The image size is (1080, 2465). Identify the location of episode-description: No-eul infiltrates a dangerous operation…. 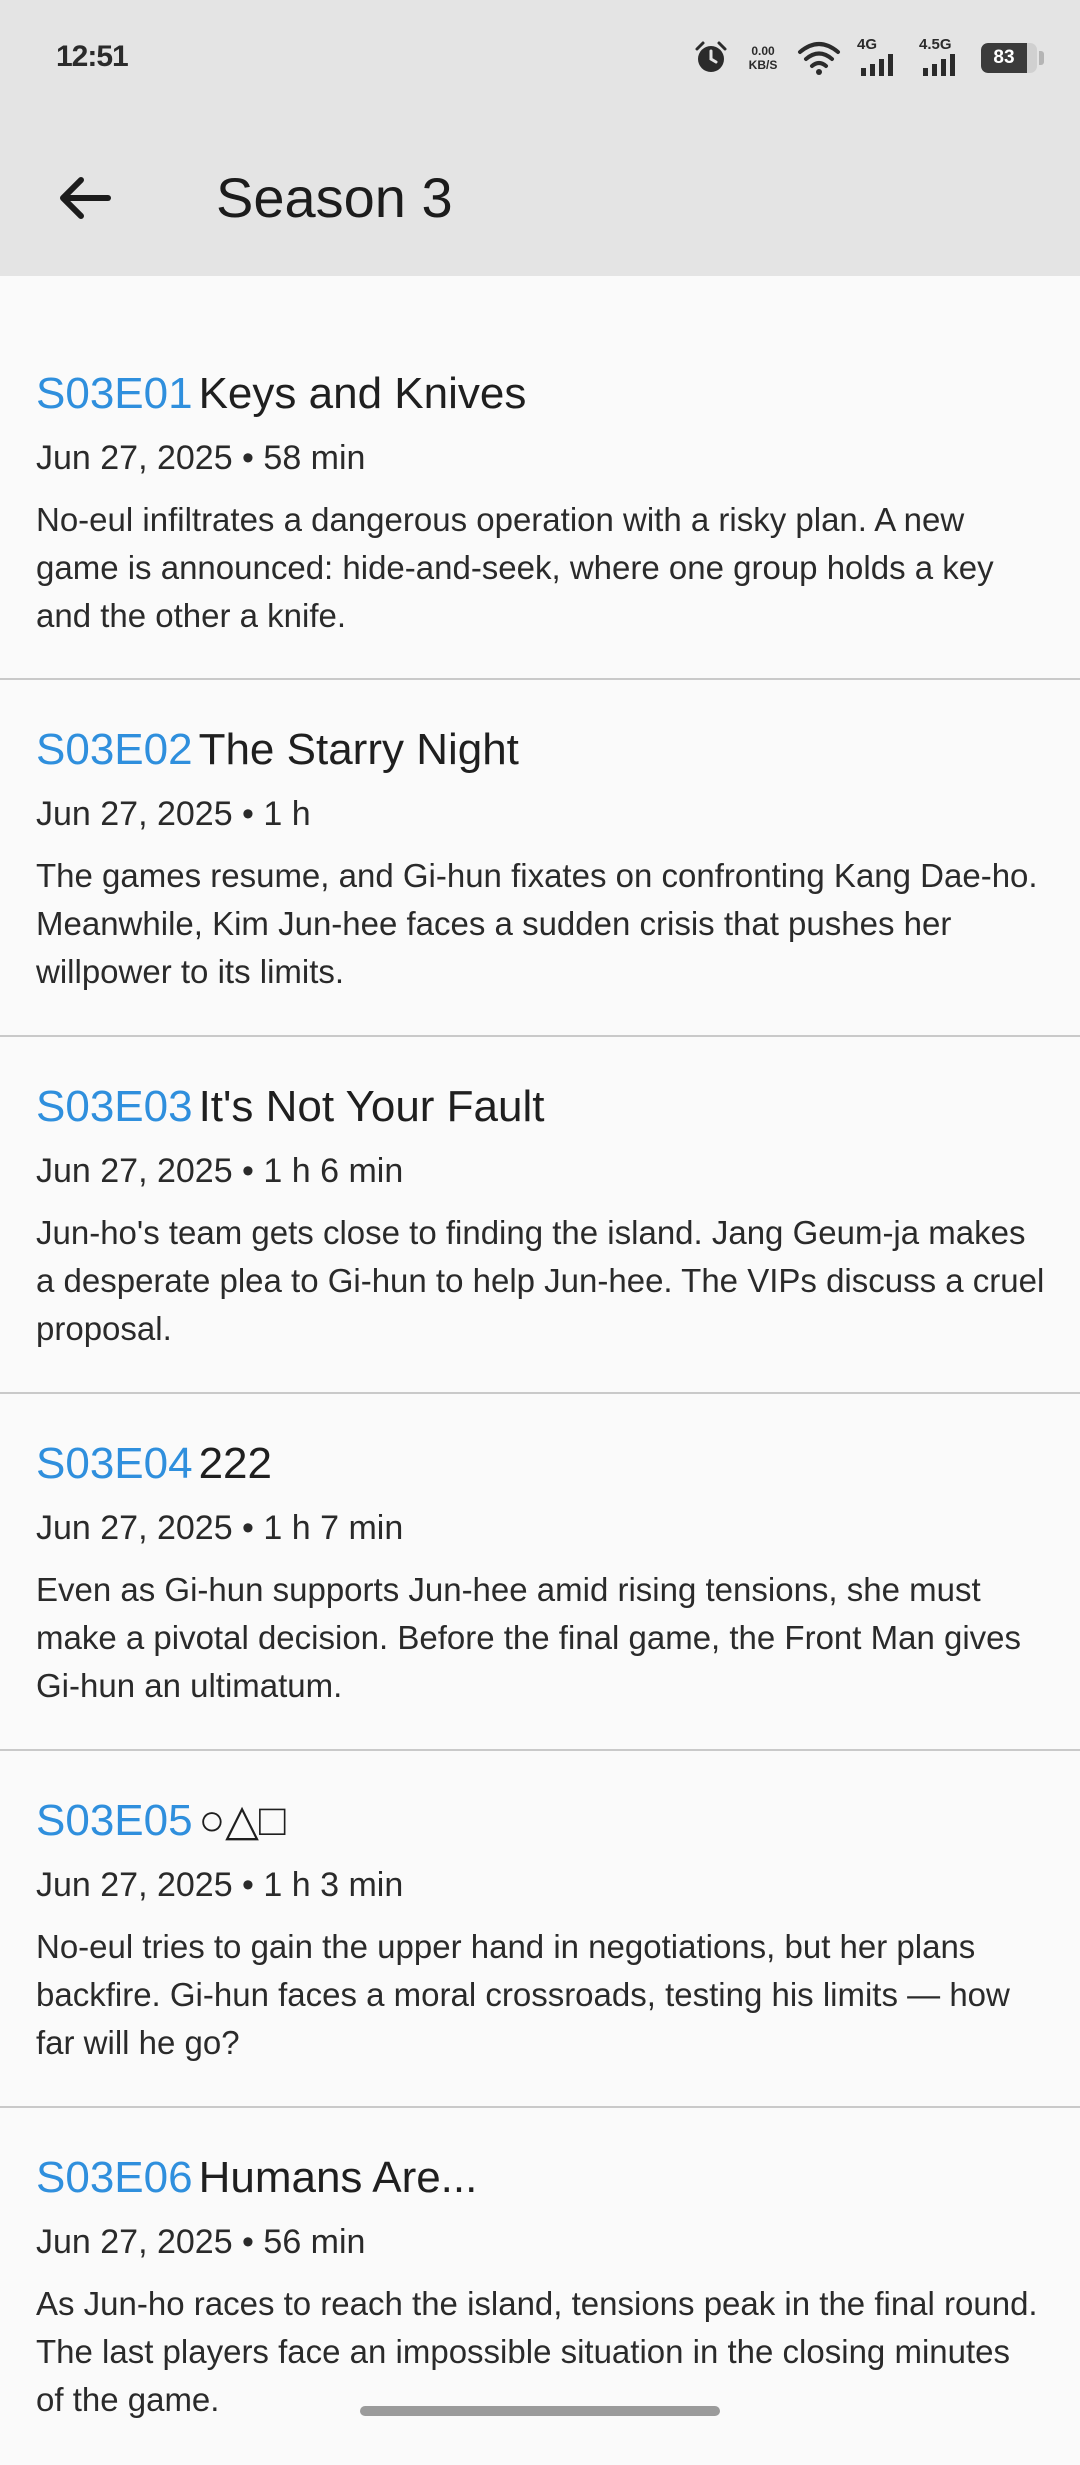
(515, 567).